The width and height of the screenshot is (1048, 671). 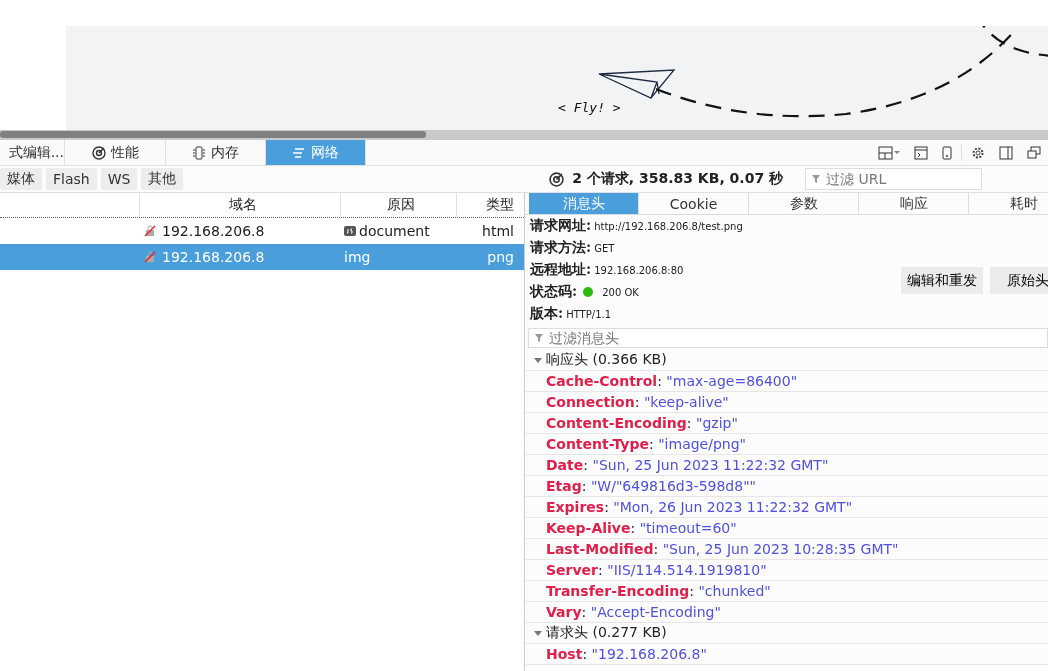 What do you see at coordinates (490, 205) in the screenshot?
I see `column-header: 类型` at bounding box center [490, 205].